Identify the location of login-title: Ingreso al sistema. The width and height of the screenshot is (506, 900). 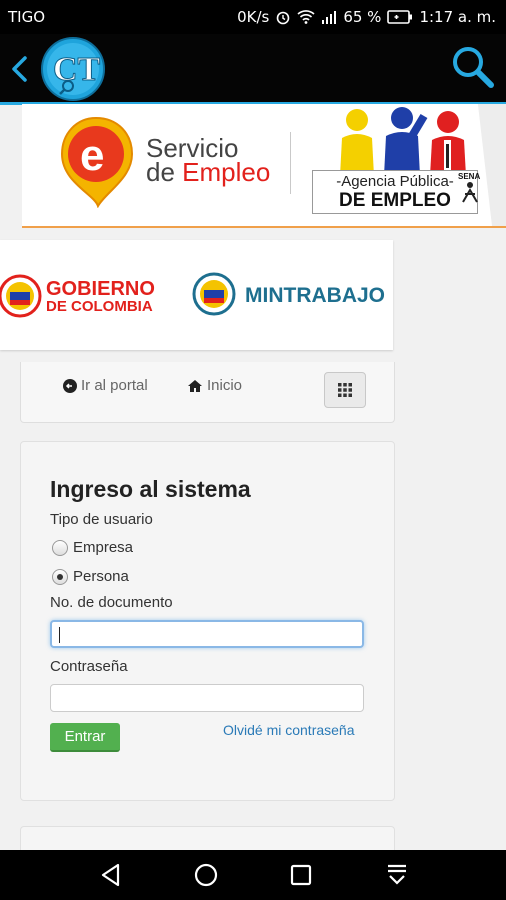
(150, 489).